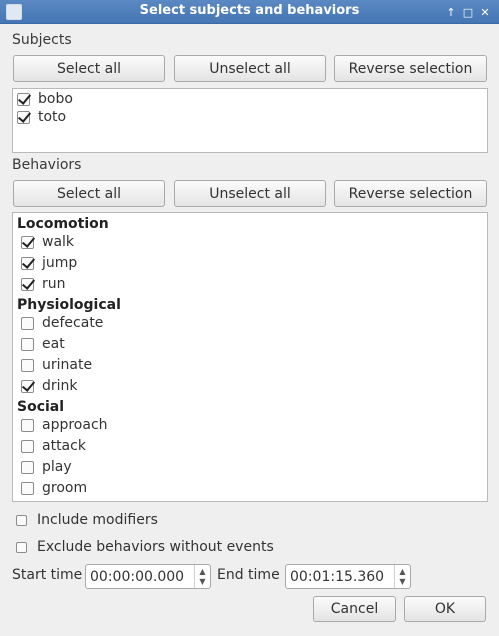  I want to click on exclude-behaviors-without-events-label: Exclude behaviors without events, so click(155, 547).